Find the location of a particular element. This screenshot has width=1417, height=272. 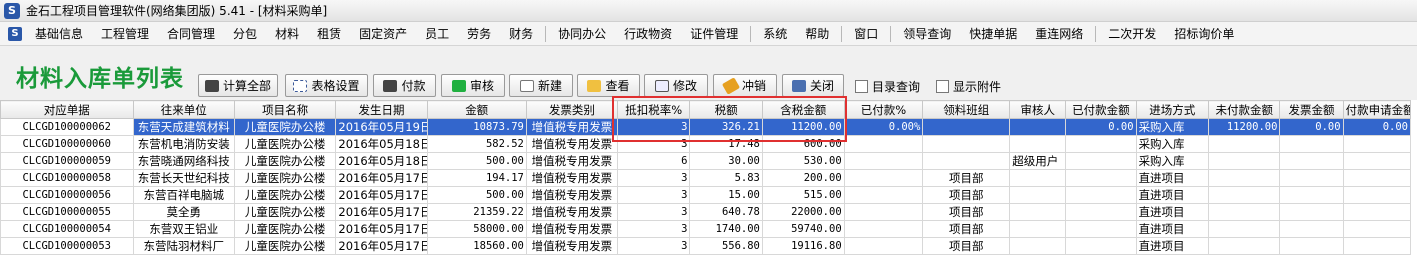

menu-item: 行政物资 is located at coordinates (648, 34).